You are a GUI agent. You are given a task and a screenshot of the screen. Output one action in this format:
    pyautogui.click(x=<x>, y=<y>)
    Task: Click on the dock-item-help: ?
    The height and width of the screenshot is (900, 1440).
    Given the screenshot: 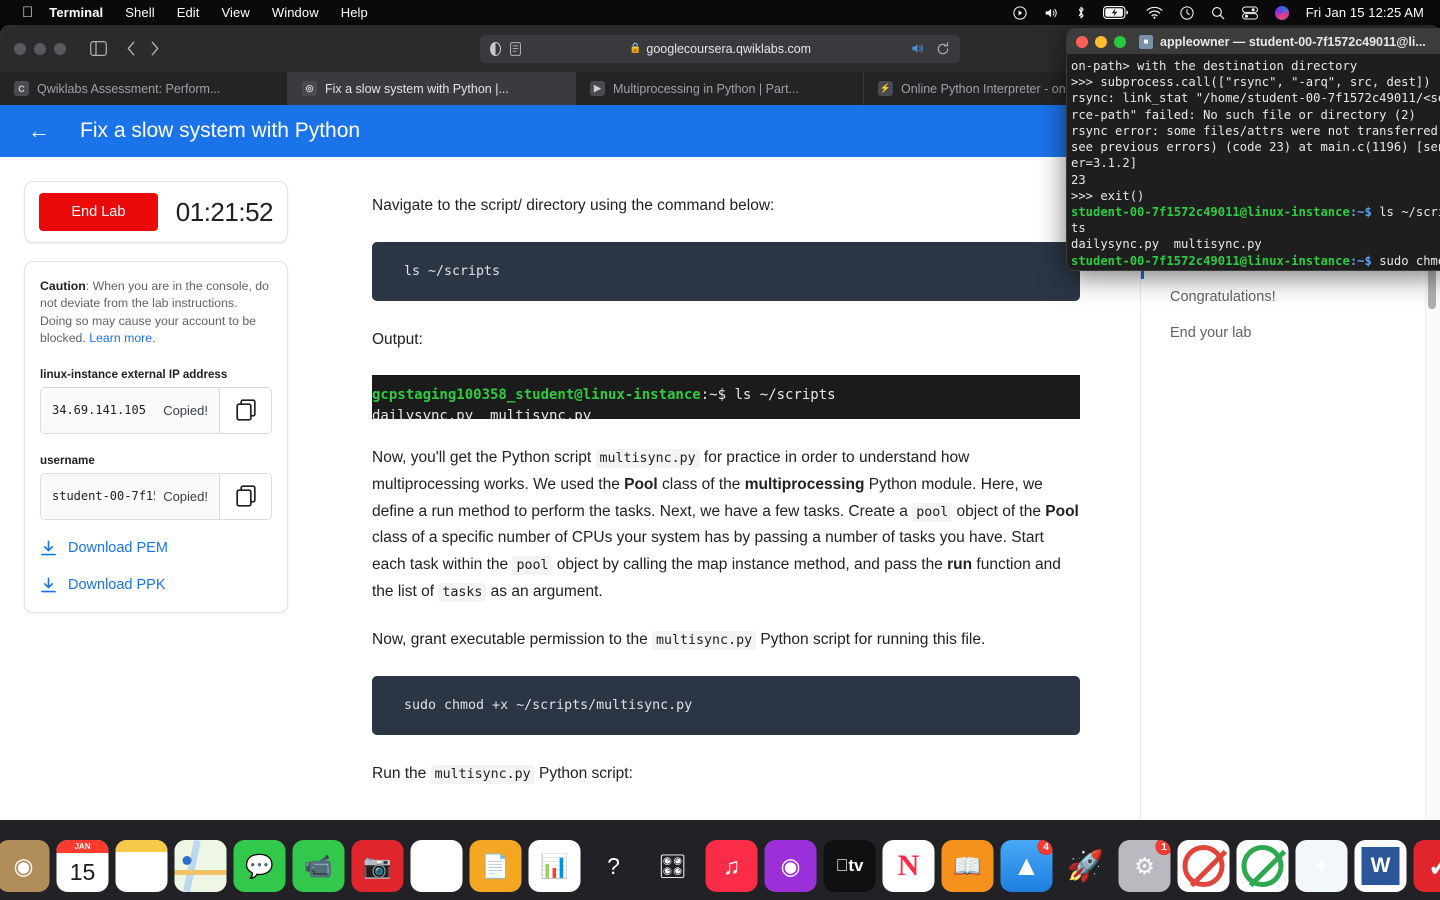 What is the action you would take?
    pyautogui.click(x=614, y=866)
    